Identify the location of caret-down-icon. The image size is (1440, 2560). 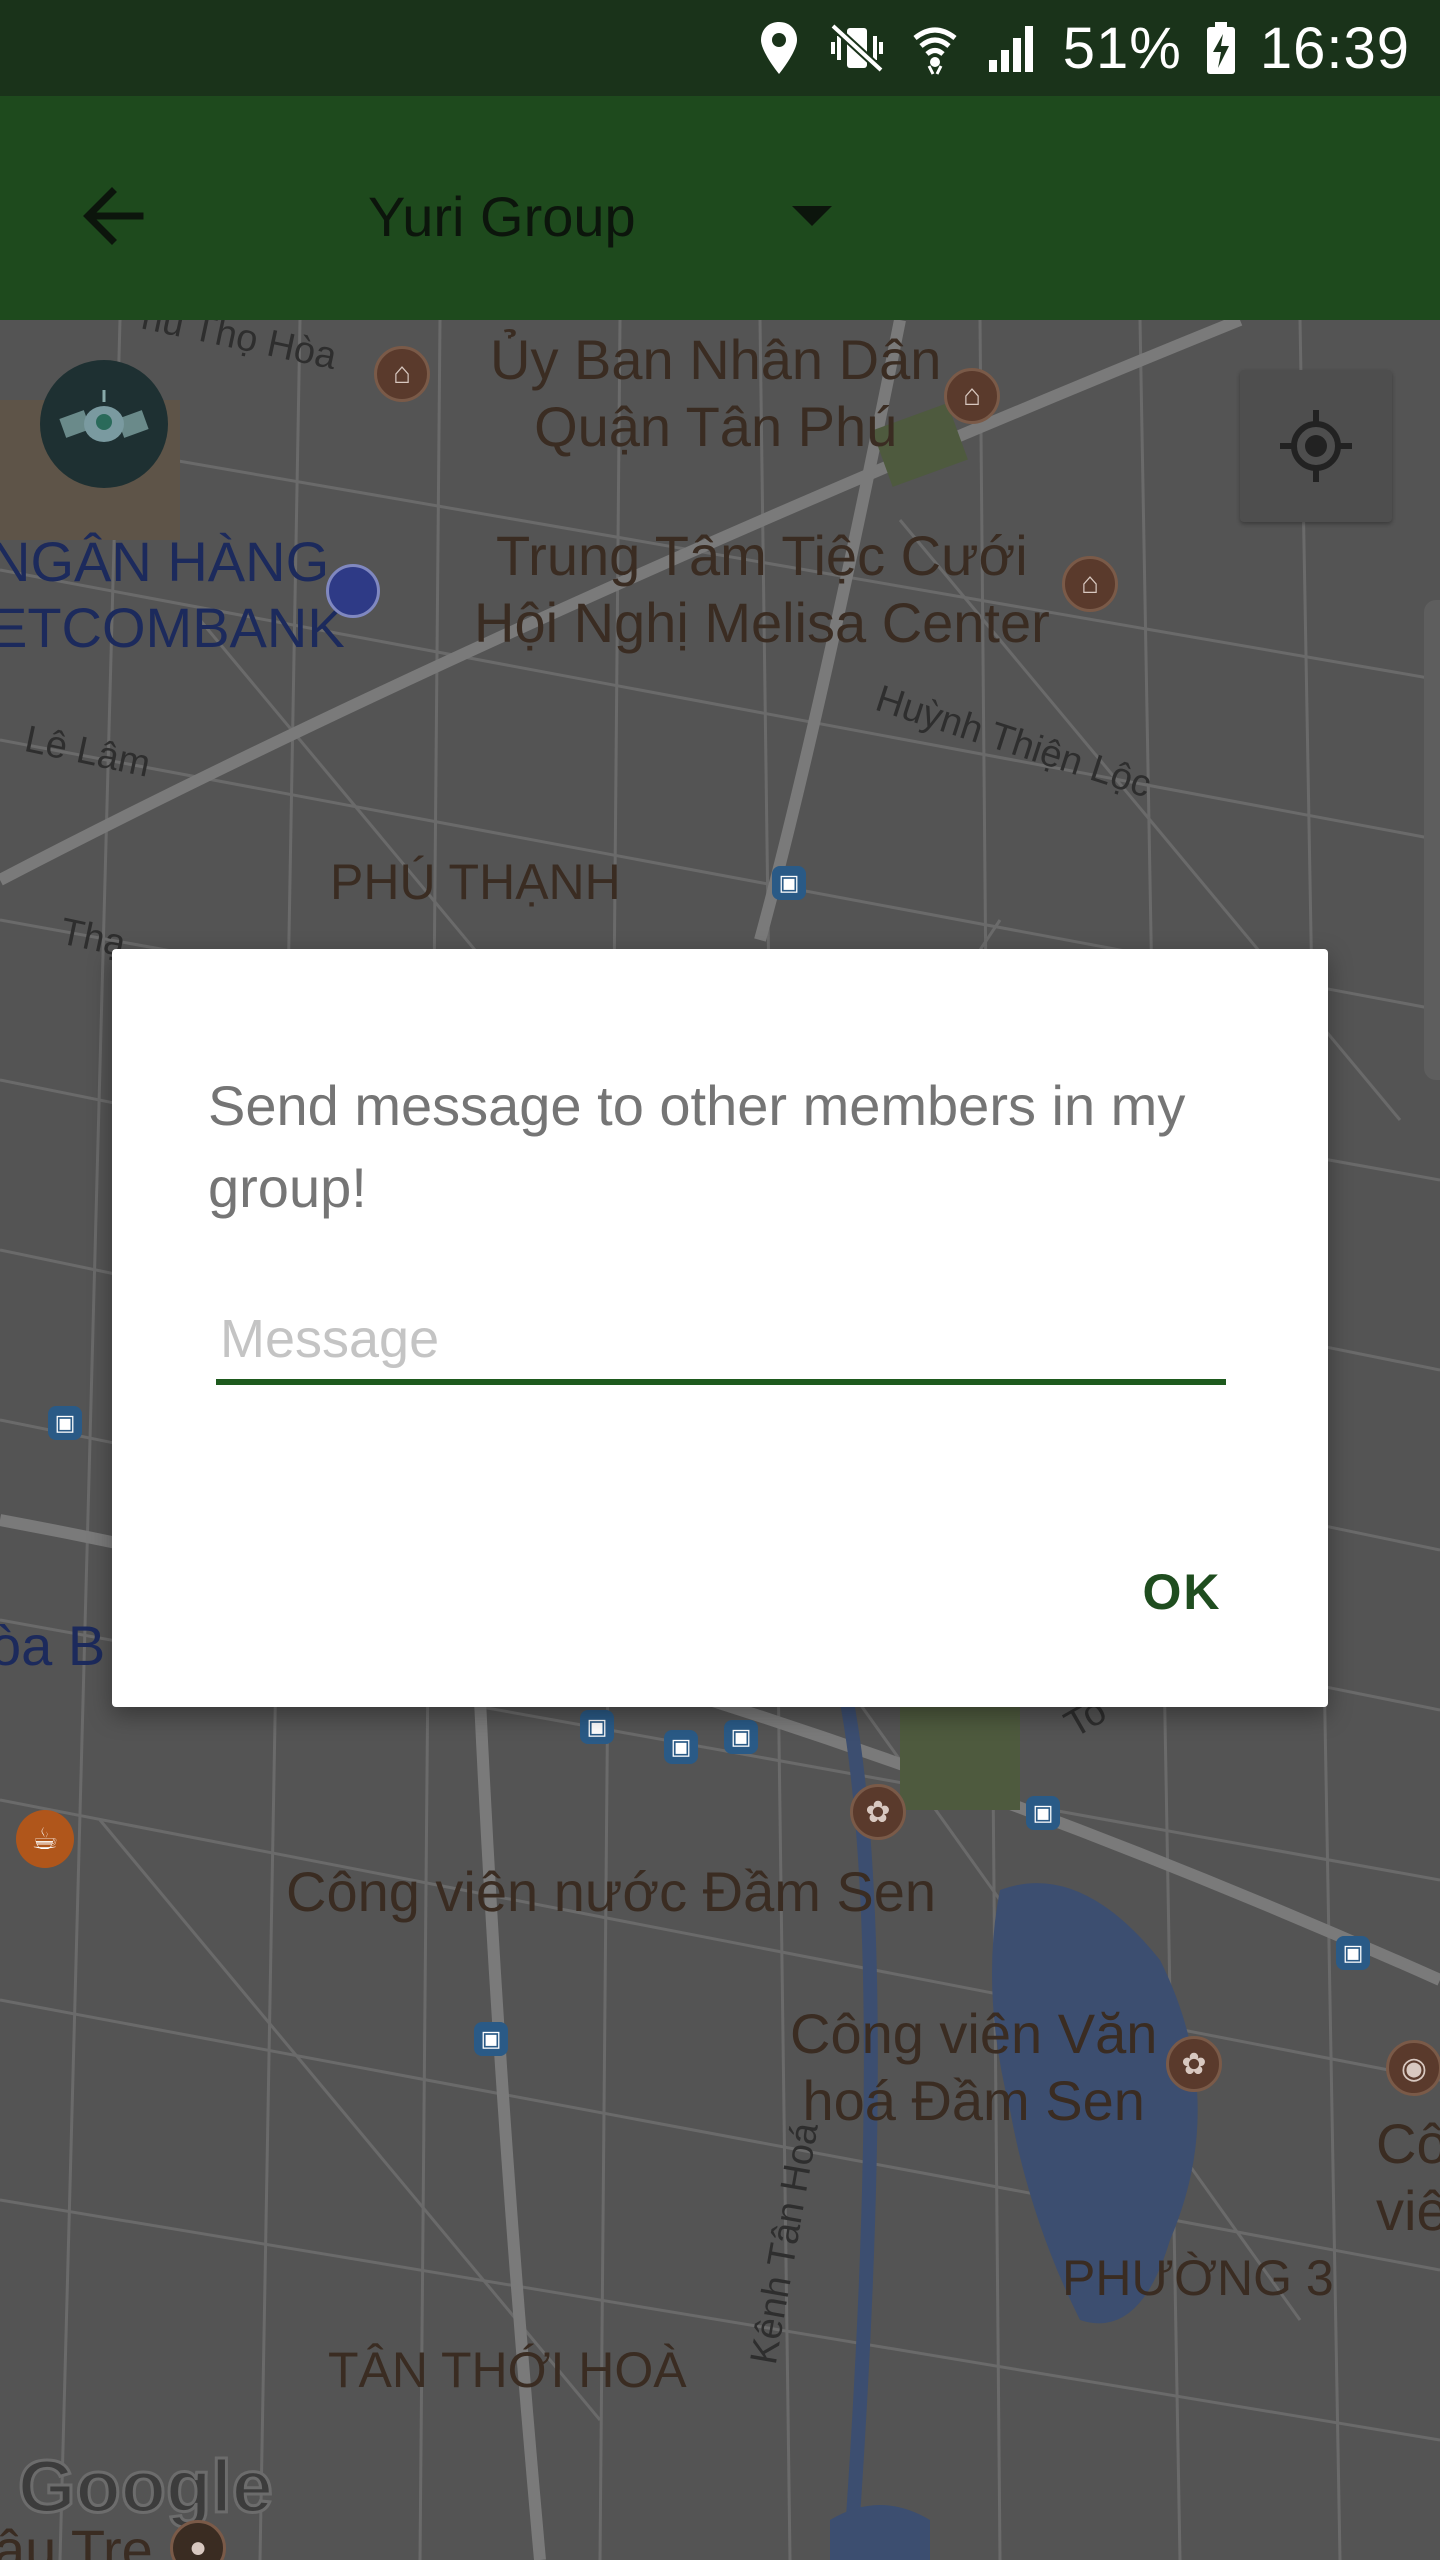
(812, 216).